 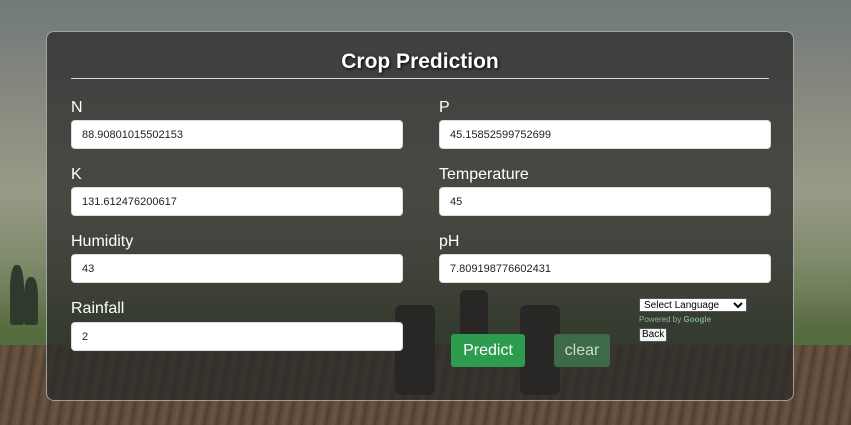 I want to click on rainfall-label: Rainfall, so click(x=98, y=308).